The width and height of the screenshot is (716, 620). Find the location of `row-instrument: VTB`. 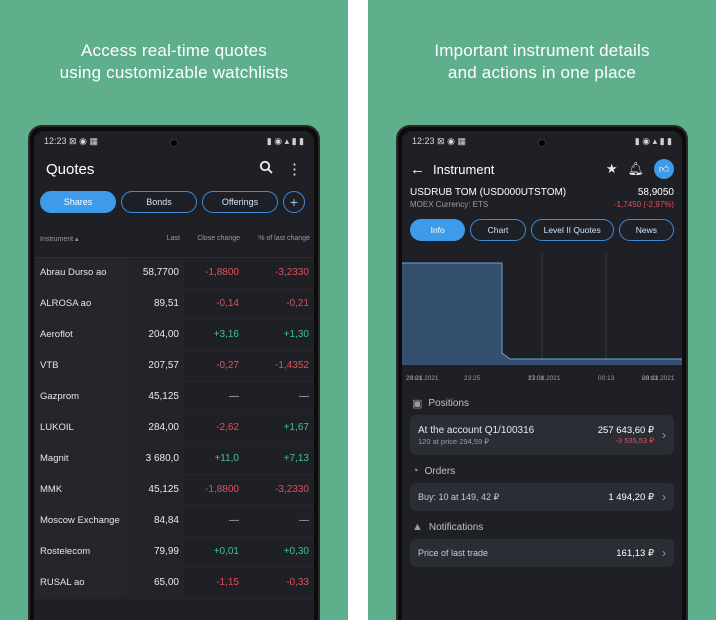

row-instrument: VTB is located at coordinates (80, 366).